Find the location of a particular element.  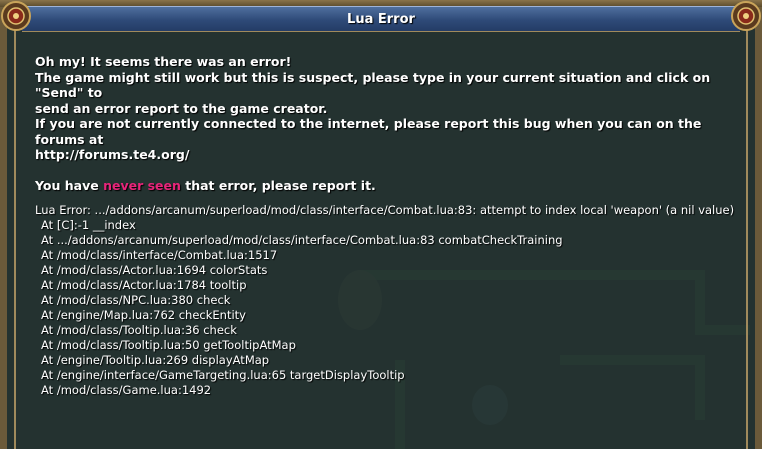

frame-left-border is located at coordinates (15, 239).